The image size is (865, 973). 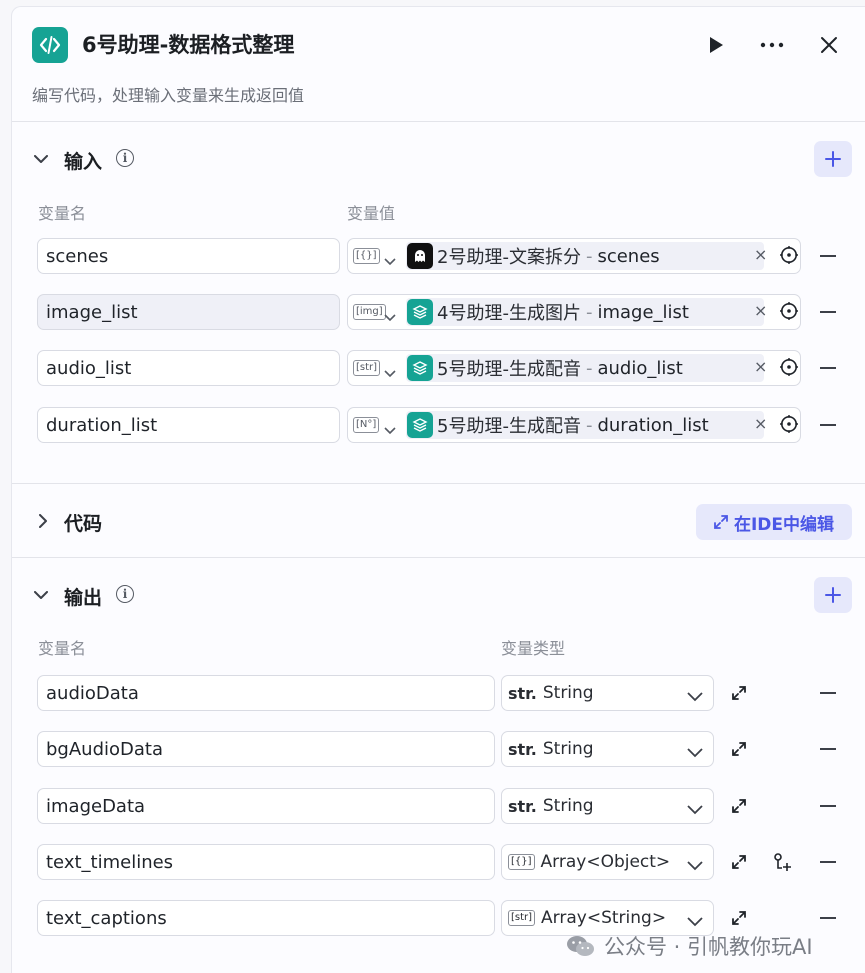 What do you see at coordinates (716, 45) in the screenshot?
I see `play-icon` at bounding box center [716, 45].